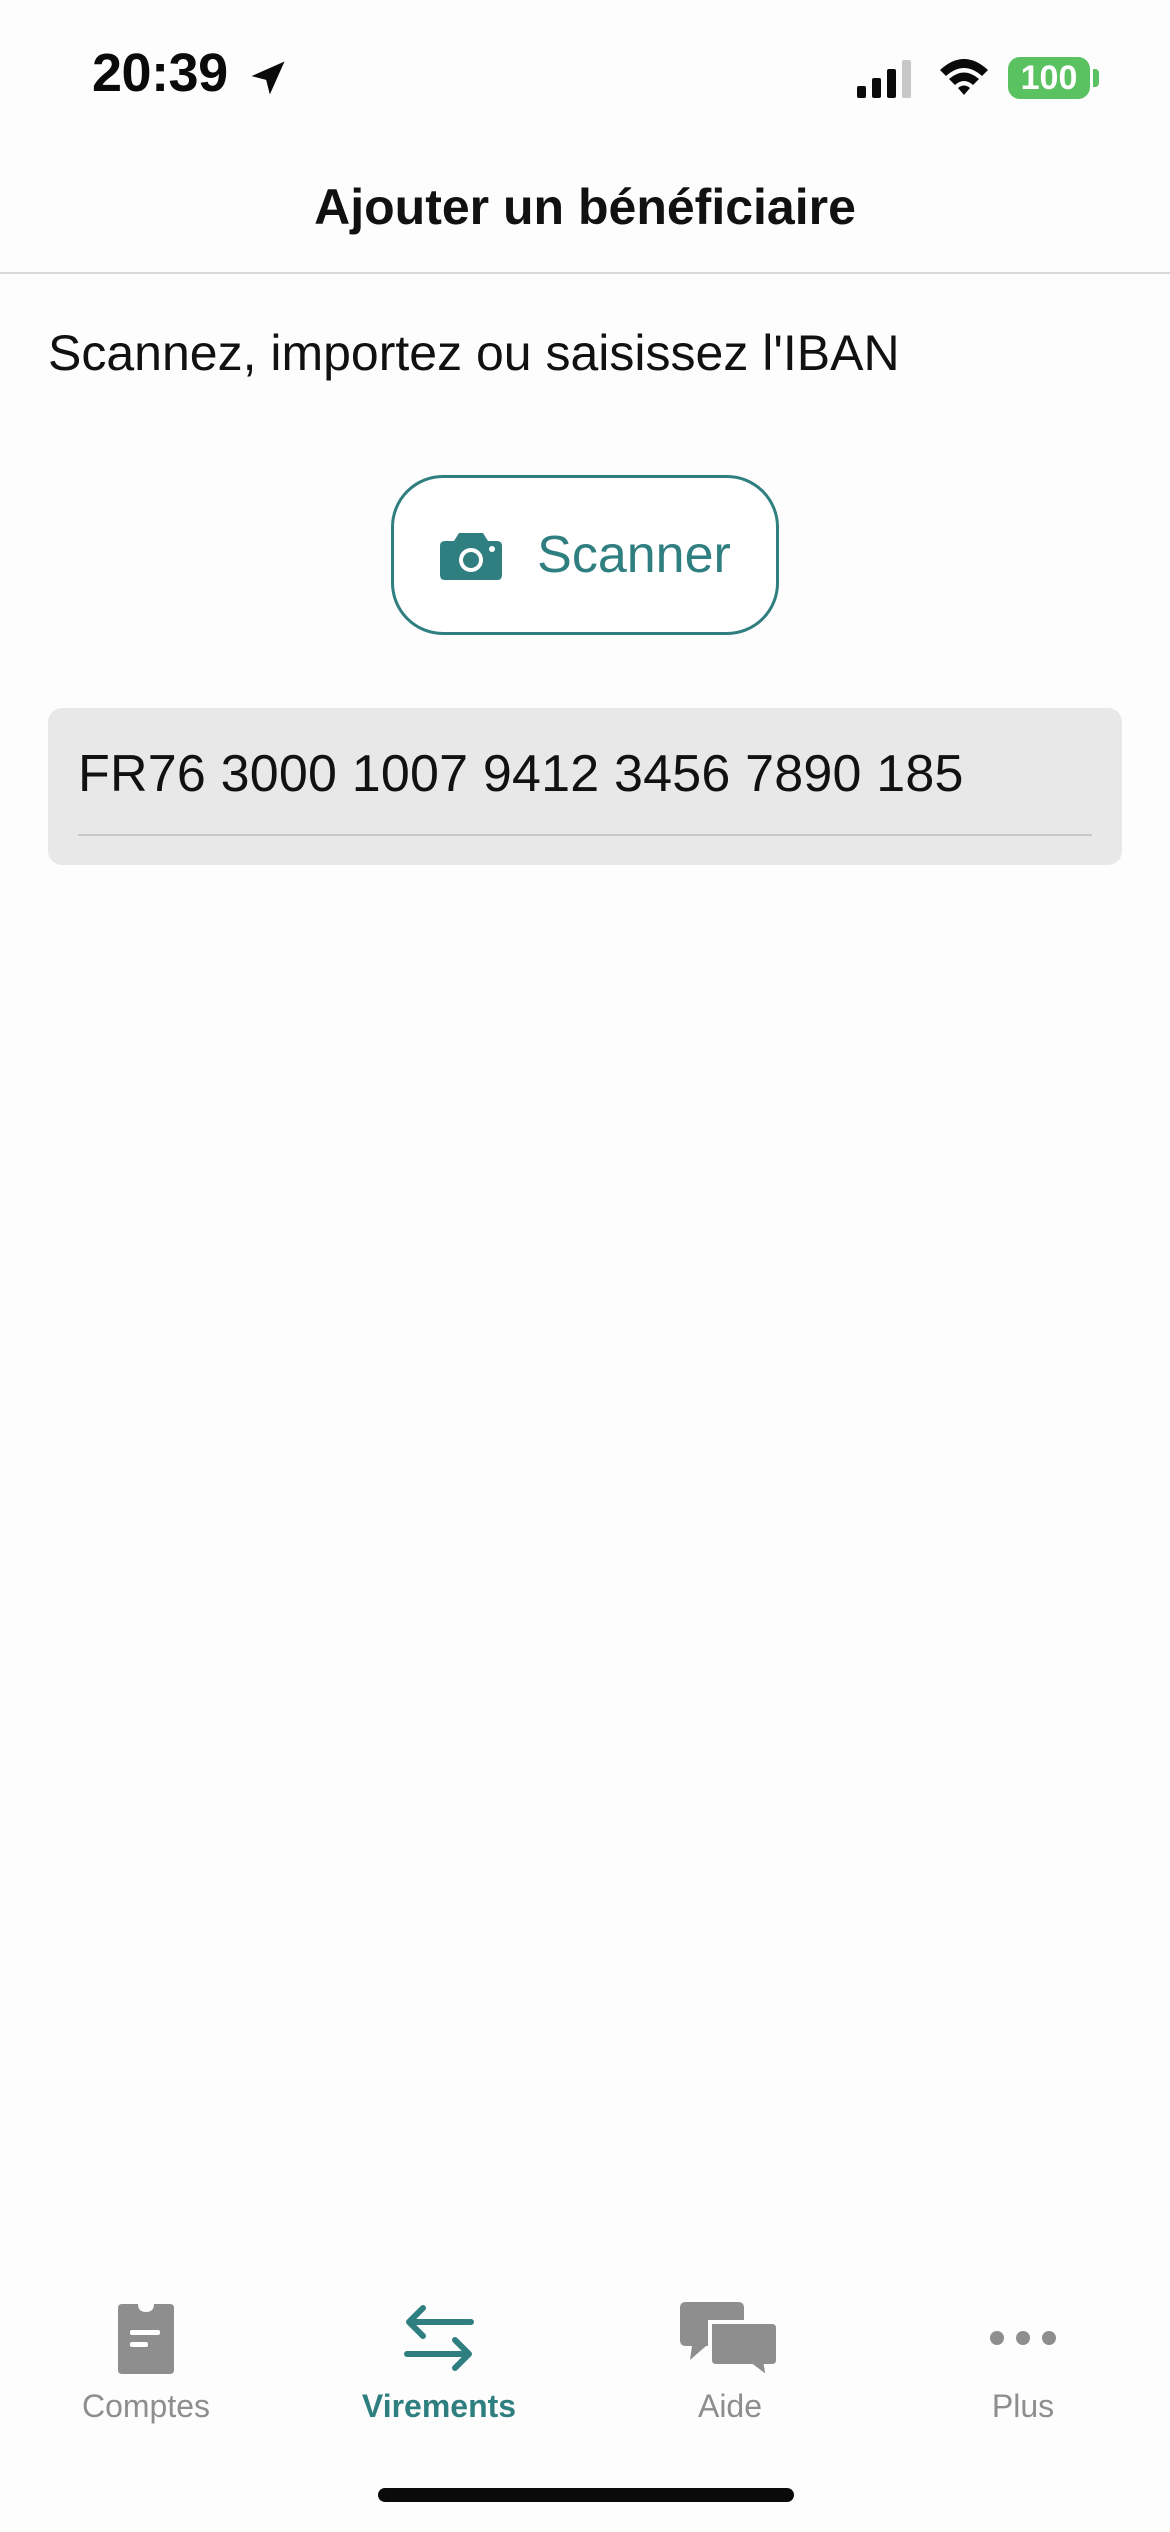  I want to click on wifi-icon, so click(964, 77).